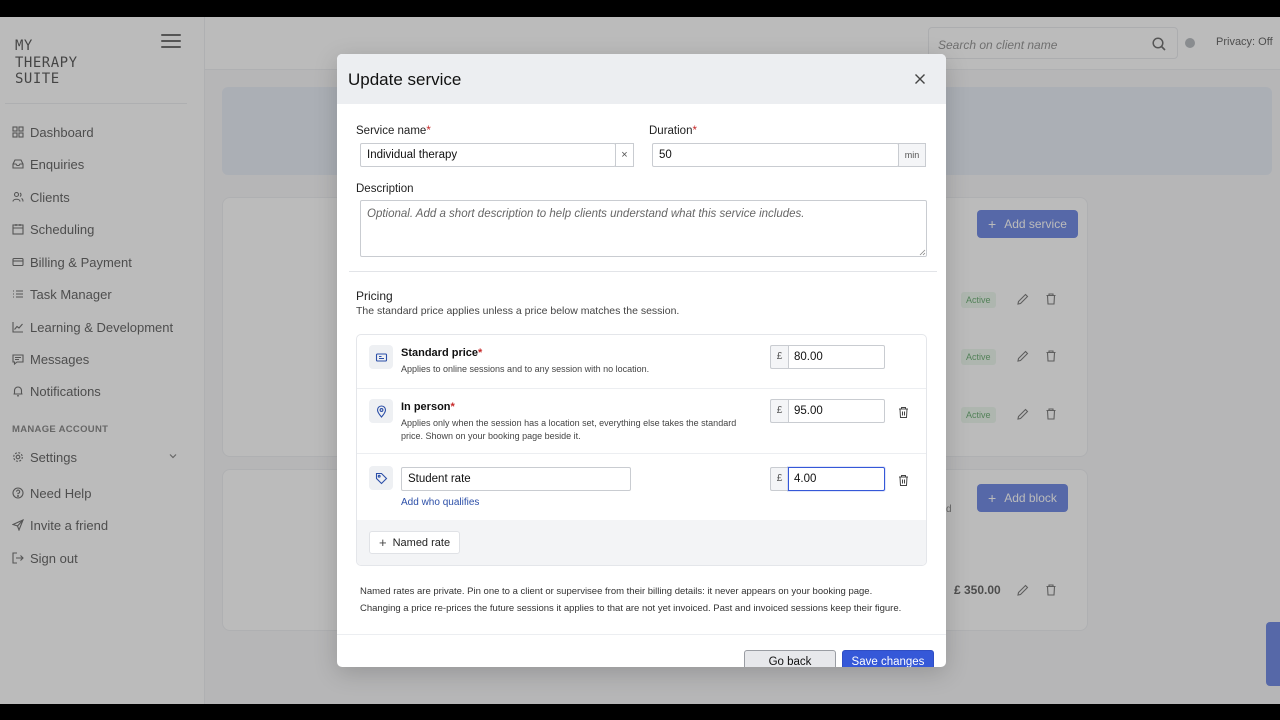 This screenshot has width=1280, height=720. Describe the element at coordinates (641, 634) in the screenshot. I see `footer-divider` at that location.